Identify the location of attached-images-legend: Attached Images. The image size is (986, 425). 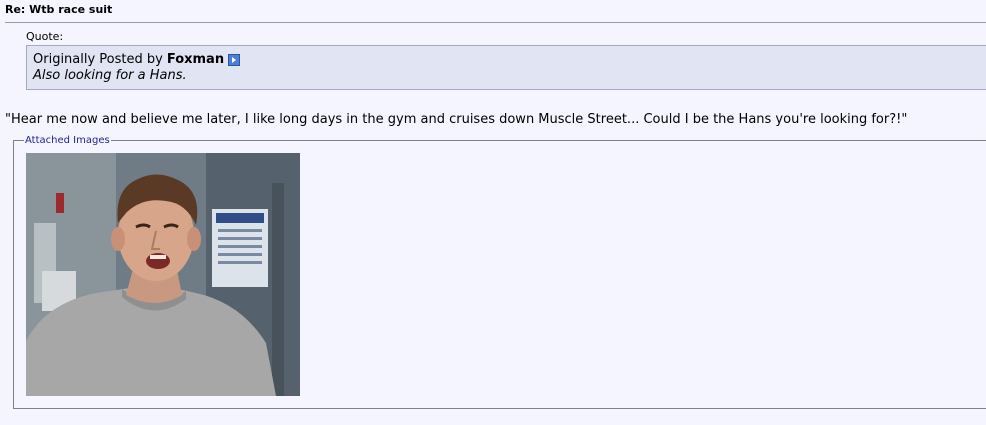
(67, 140).